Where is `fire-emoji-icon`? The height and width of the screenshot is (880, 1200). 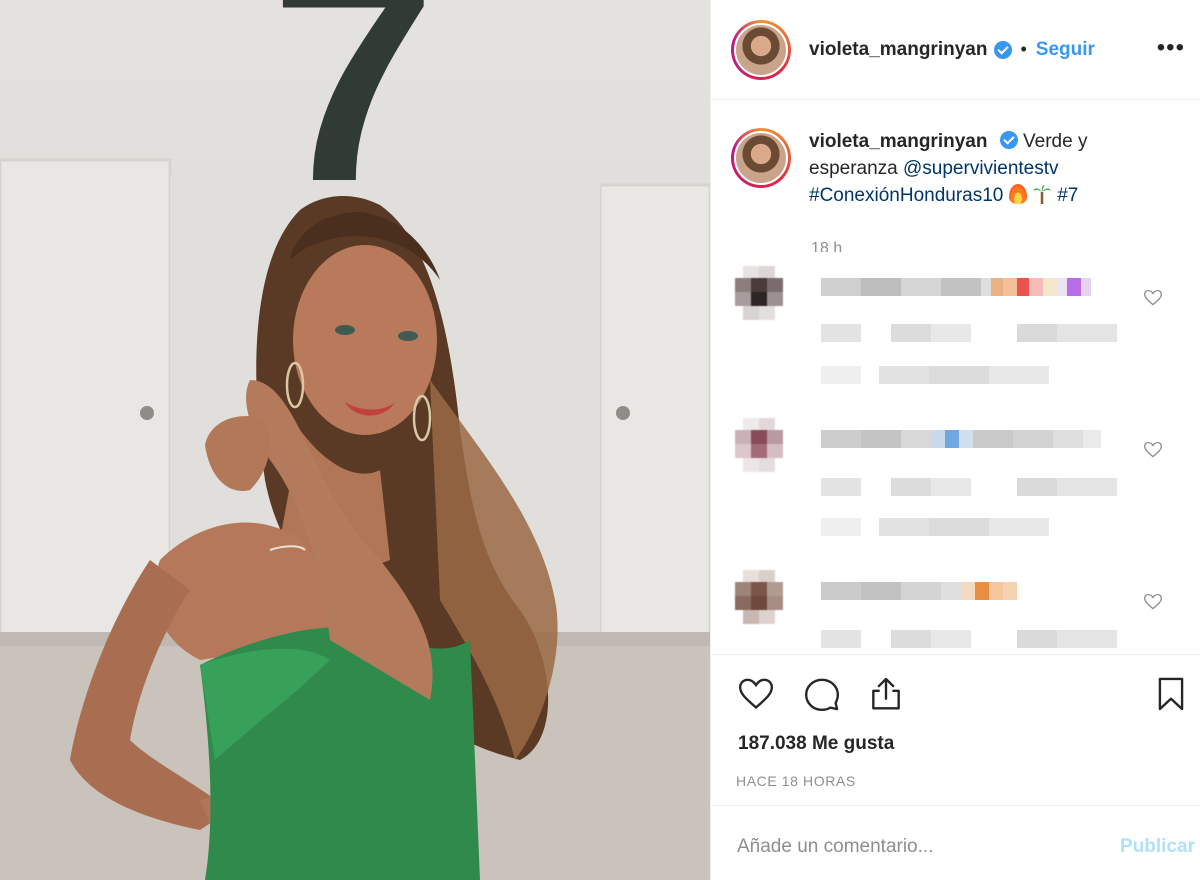
fire-emoji-icon is located at coordinates (1017, 194).